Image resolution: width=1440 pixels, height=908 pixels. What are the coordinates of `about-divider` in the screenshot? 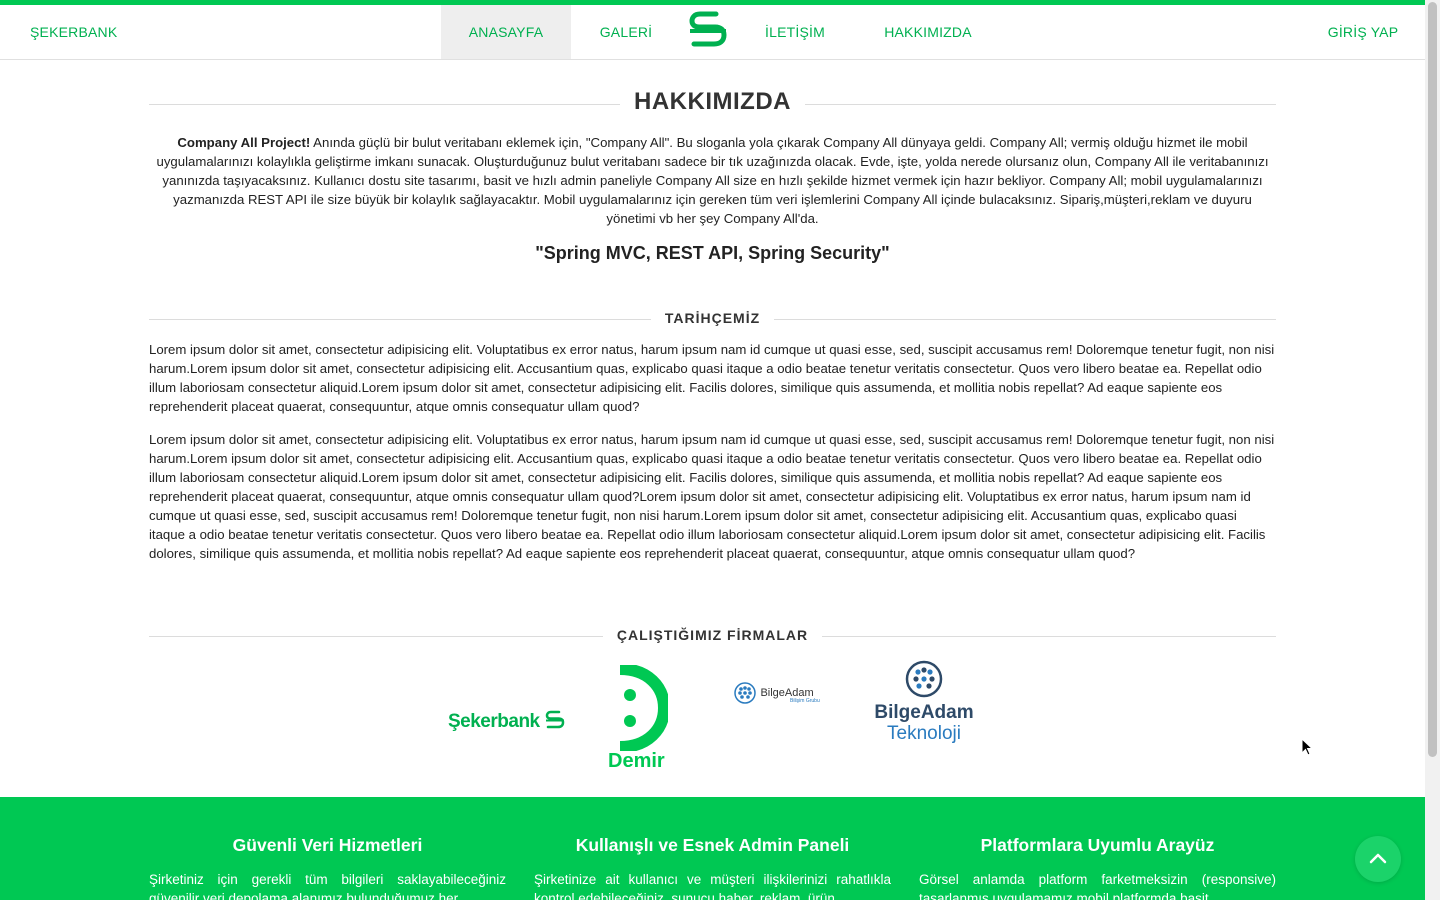 It's located at (712, 104).